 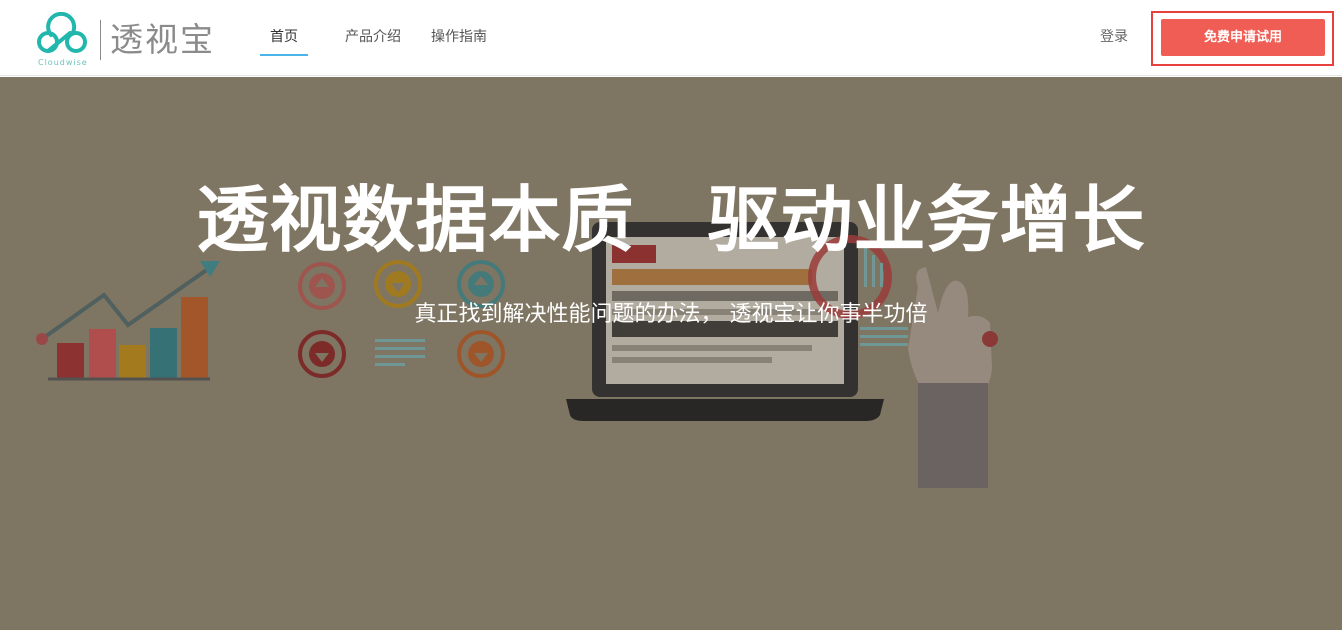 I want to click on login-link: 登录, so click(x=1114, y=36).